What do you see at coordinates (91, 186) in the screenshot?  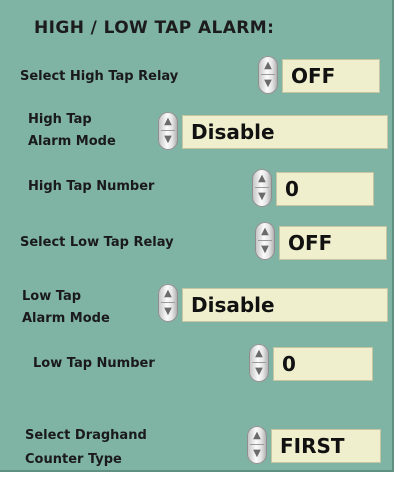 I see `high-tap-number-label: High Tap Number` at bounding box center [91, 186].